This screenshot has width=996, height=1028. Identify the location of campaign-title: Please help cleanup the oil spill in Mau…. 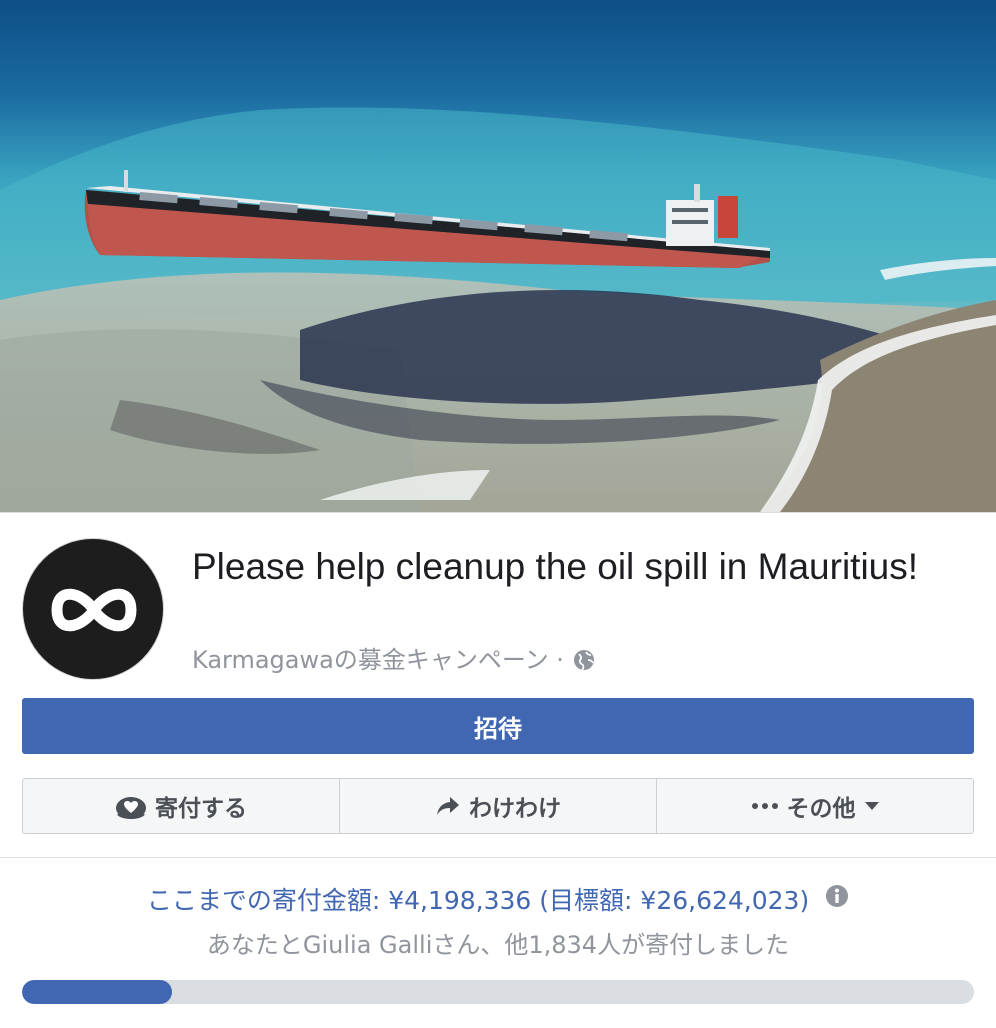
(555, 566).